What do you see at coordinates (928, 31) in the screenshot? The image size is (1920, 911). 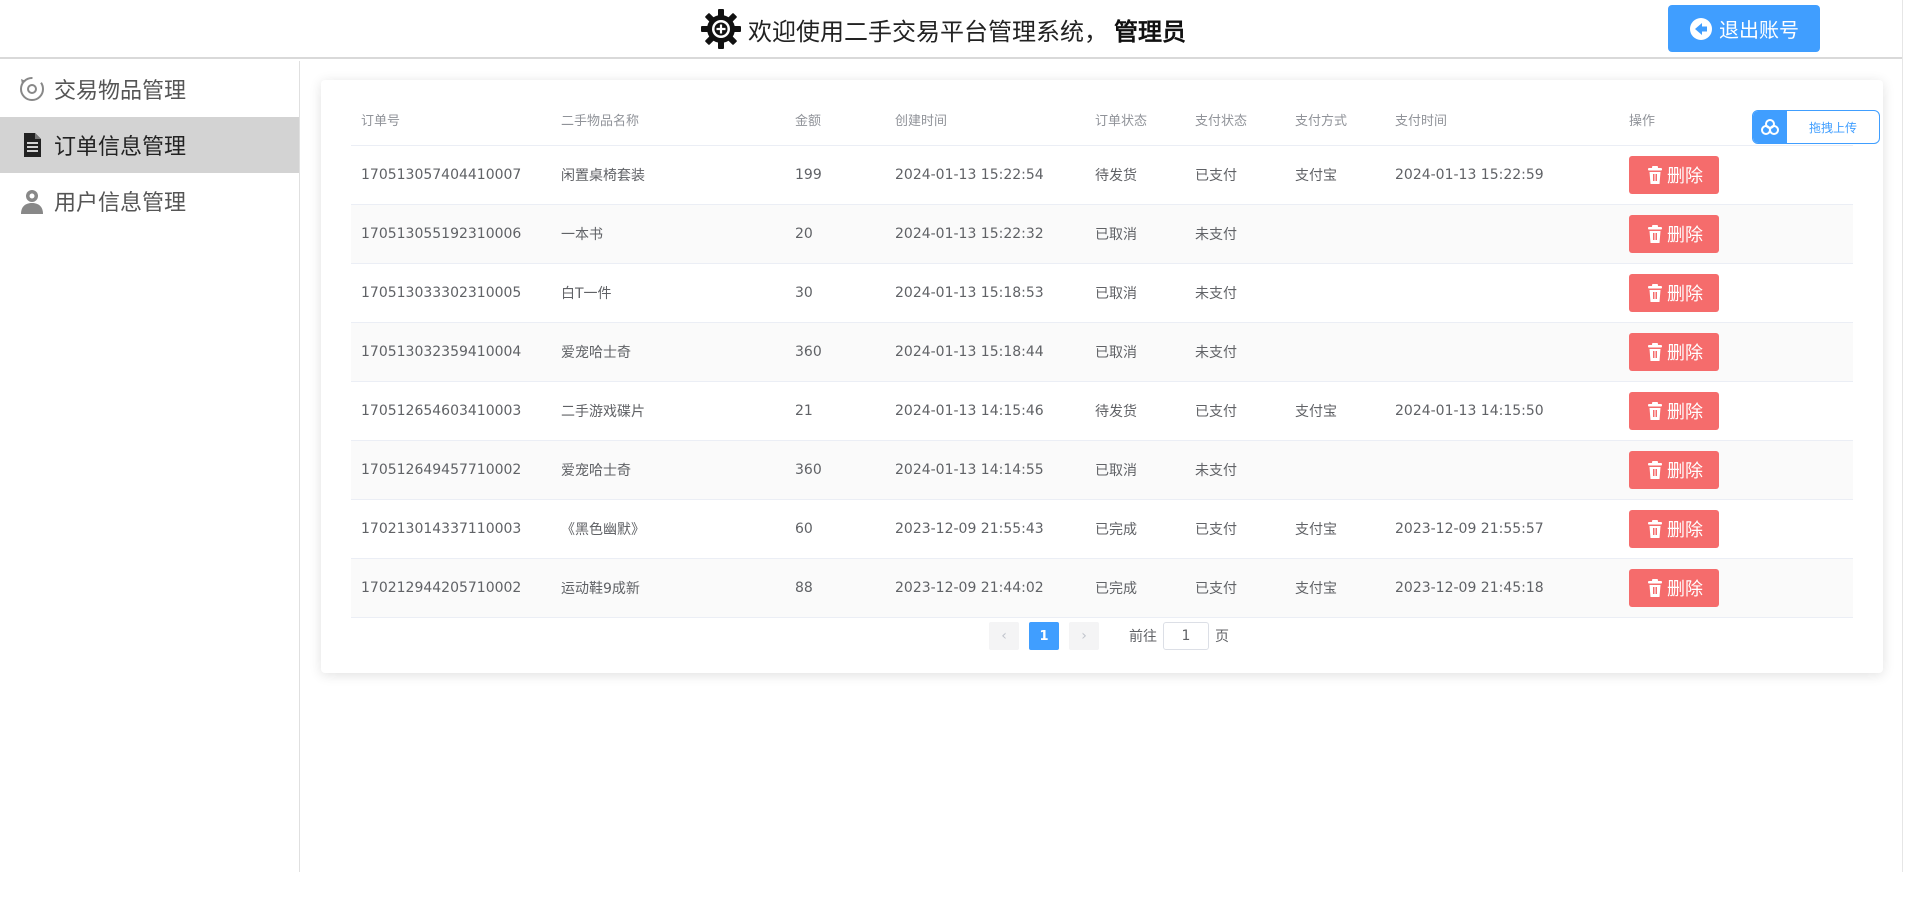 I see `title-text: 欢迎使用二手交易平台管理系统，` at bounding box center [928, 31].